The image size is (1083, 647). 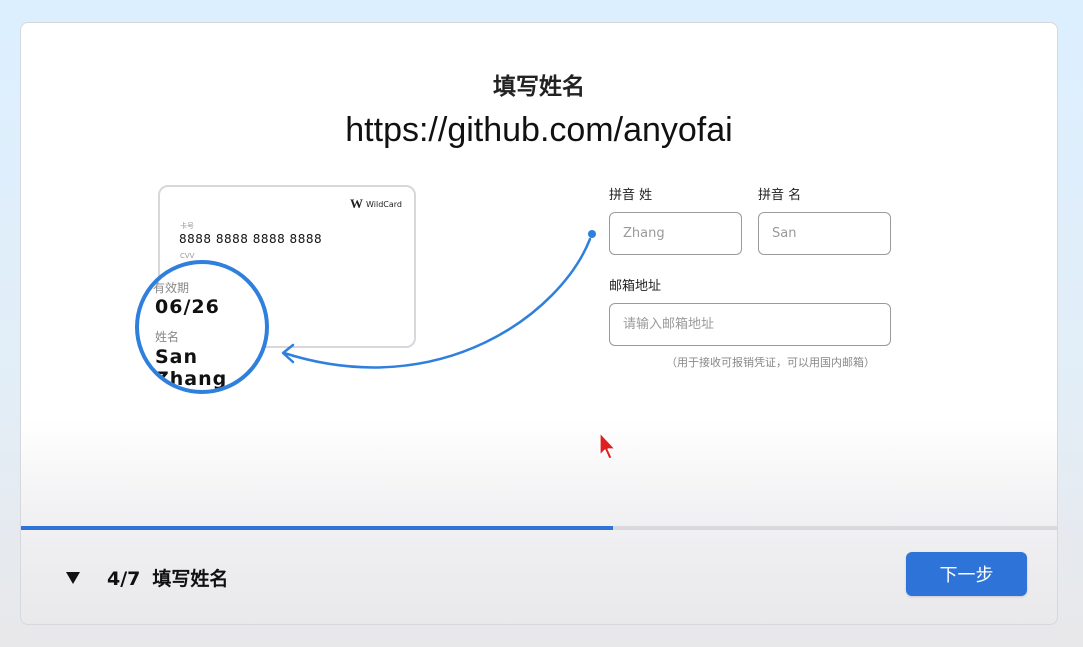 What do you see at coordinates (187, 226) in the screenshot?
I see `card-number-label: 卡号` at bounding box center [187, 226].